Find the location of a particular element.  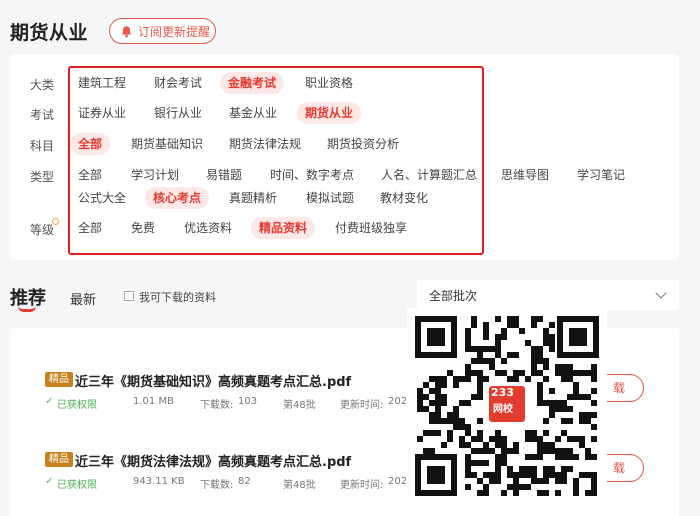

header: 期货从业 订阅更新提醒 is located at coordinates (350, 29).